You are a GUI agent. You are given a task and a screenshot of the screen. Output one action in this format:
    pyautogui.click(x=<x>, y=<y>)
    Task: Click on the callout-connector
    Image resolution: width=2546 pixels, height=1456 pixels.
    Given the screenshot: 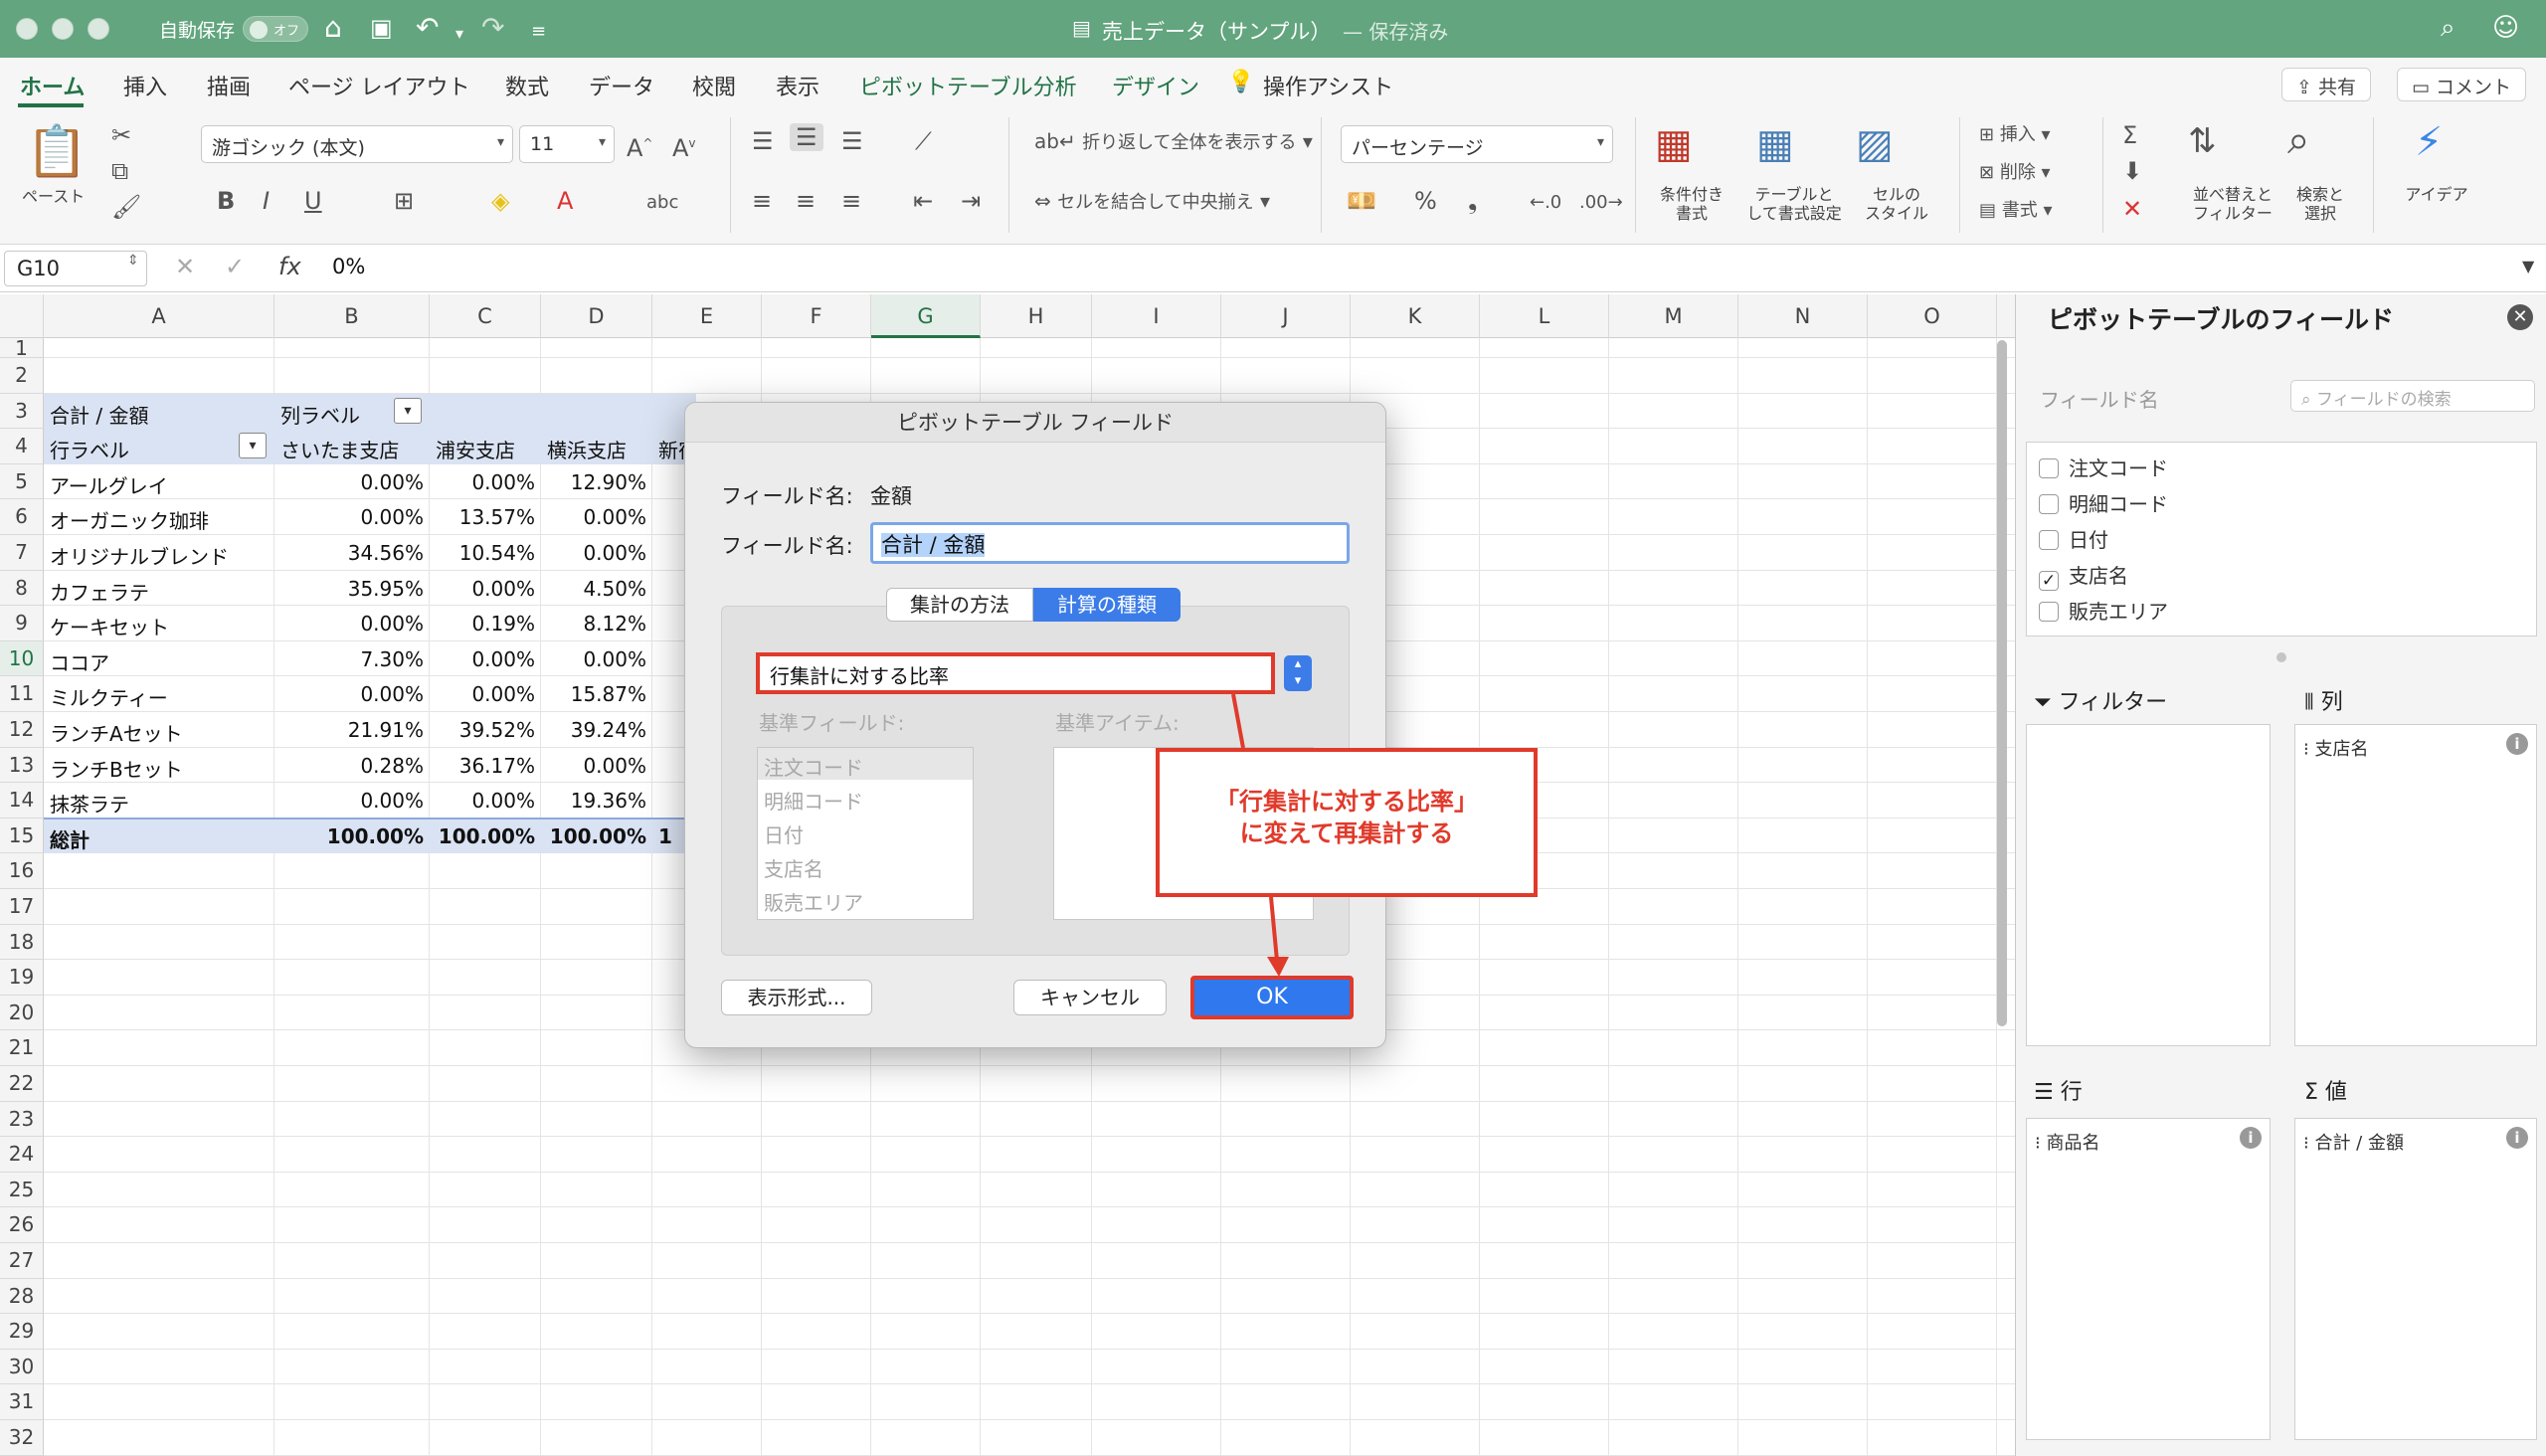 What is the action you would take?
    pyautogui.click(x=1238, y=721)
    